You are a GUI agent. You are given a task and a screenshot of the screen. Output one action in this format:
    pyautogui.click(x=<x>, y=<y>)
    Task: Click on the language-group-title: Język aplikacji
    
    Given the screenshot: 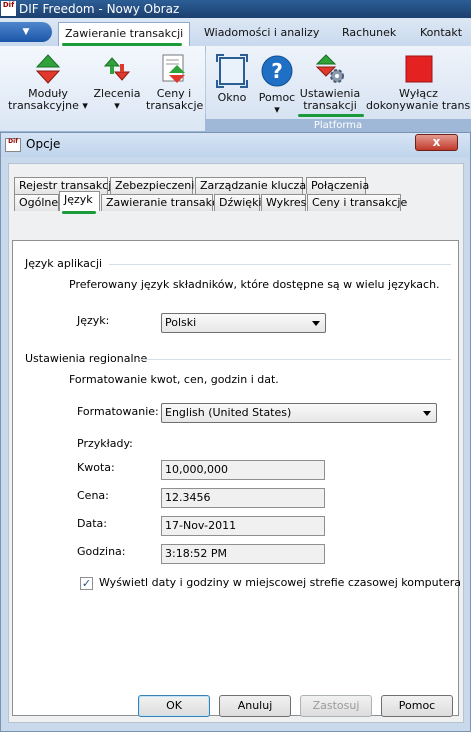 What is the action you would take?
    pyautogui.click(x=64, y=263)
    